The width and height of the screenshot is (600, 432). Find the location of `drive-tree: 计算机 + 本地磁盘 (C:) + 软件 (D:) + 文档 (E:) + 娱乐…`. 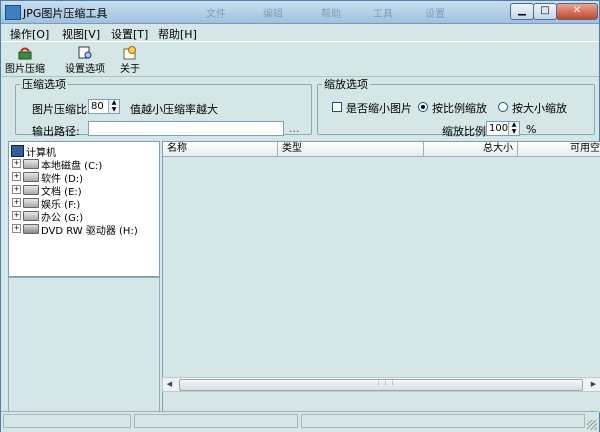

drive-tree: 计算机 + 本地磁盘 (C:) + 软件 (D:) + 文档 (E:) + 娱乐… is located at coordinates (84, 209).